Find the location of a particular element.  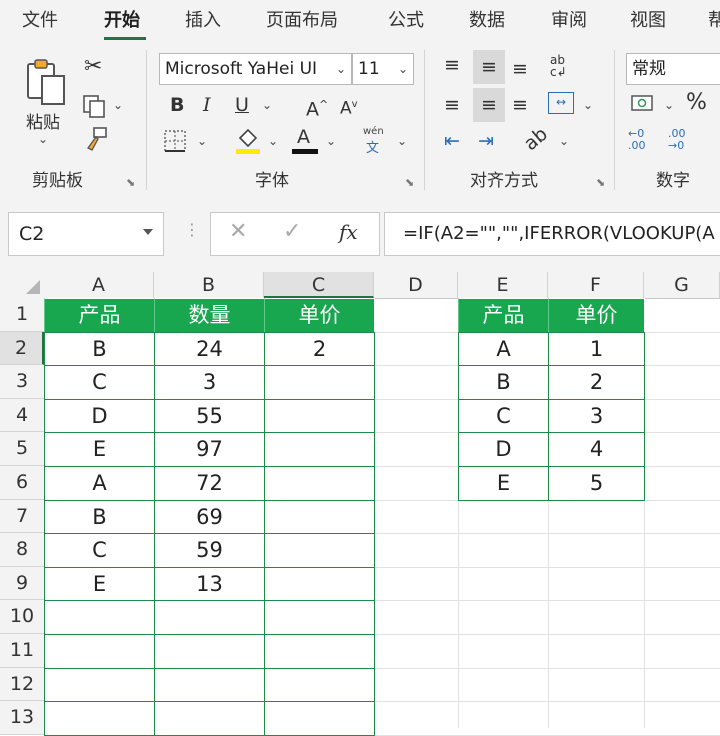

table2-cell: B is located at coordinates (503, 382).